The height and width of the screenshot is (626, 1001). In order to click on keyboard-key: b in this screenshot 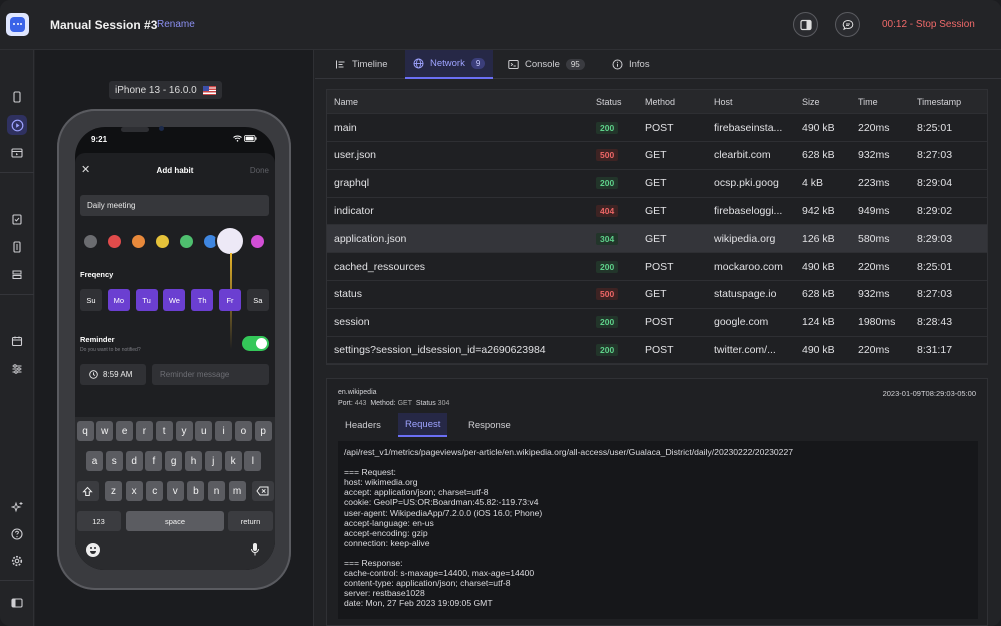, I will do `click(196, 491)`.